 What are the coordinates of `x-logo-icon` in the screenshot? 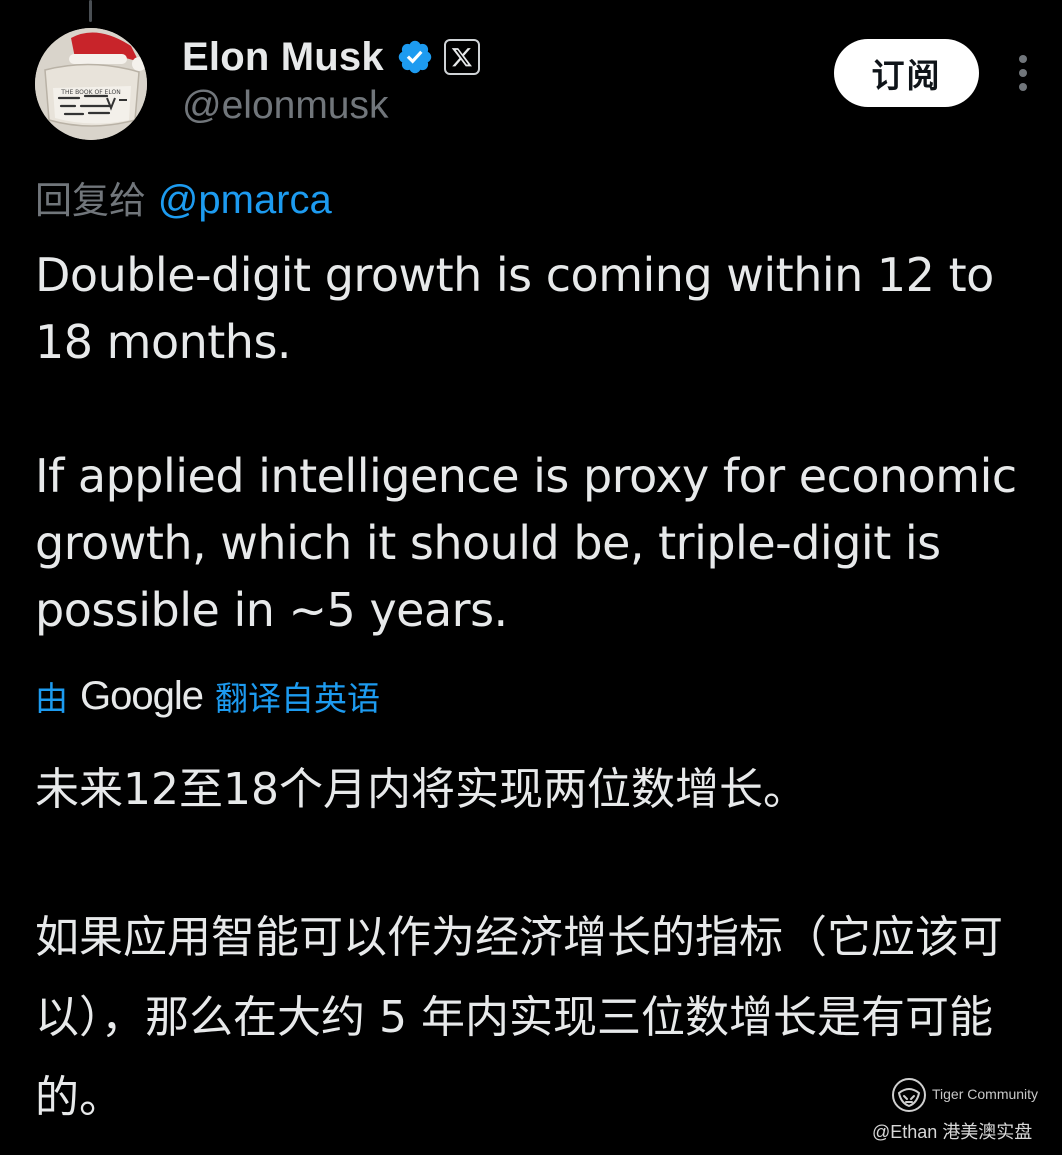 It's located at (461, 57).